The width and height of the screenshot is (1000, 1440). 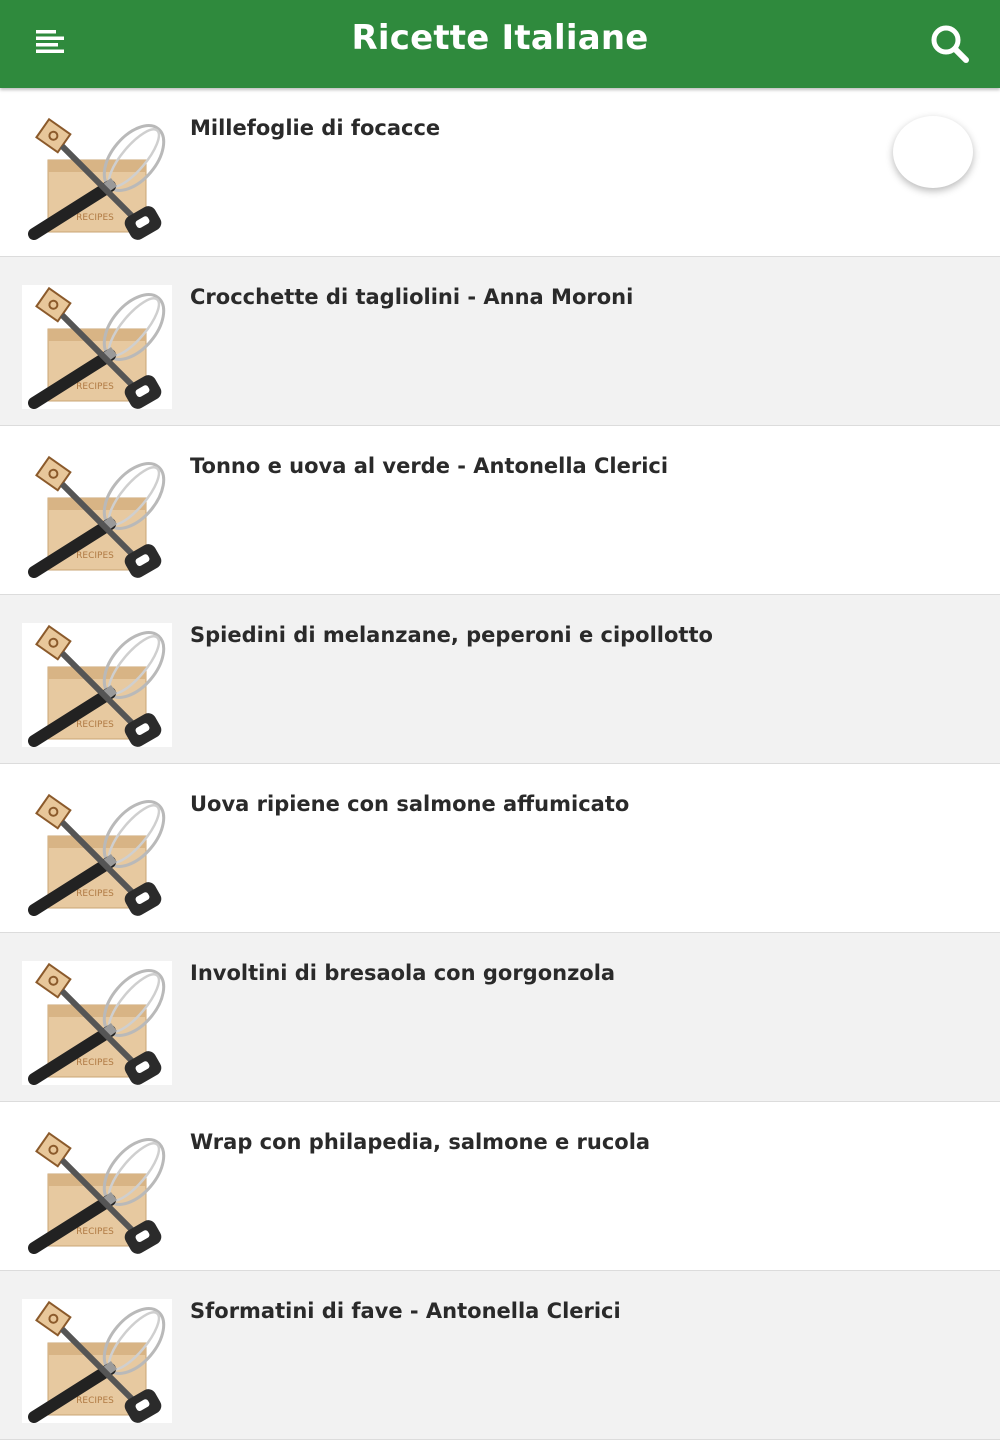 I want to click on recipe-title: Wrap con philapedia, salmone e rucola, so click(x=420, y=1142).